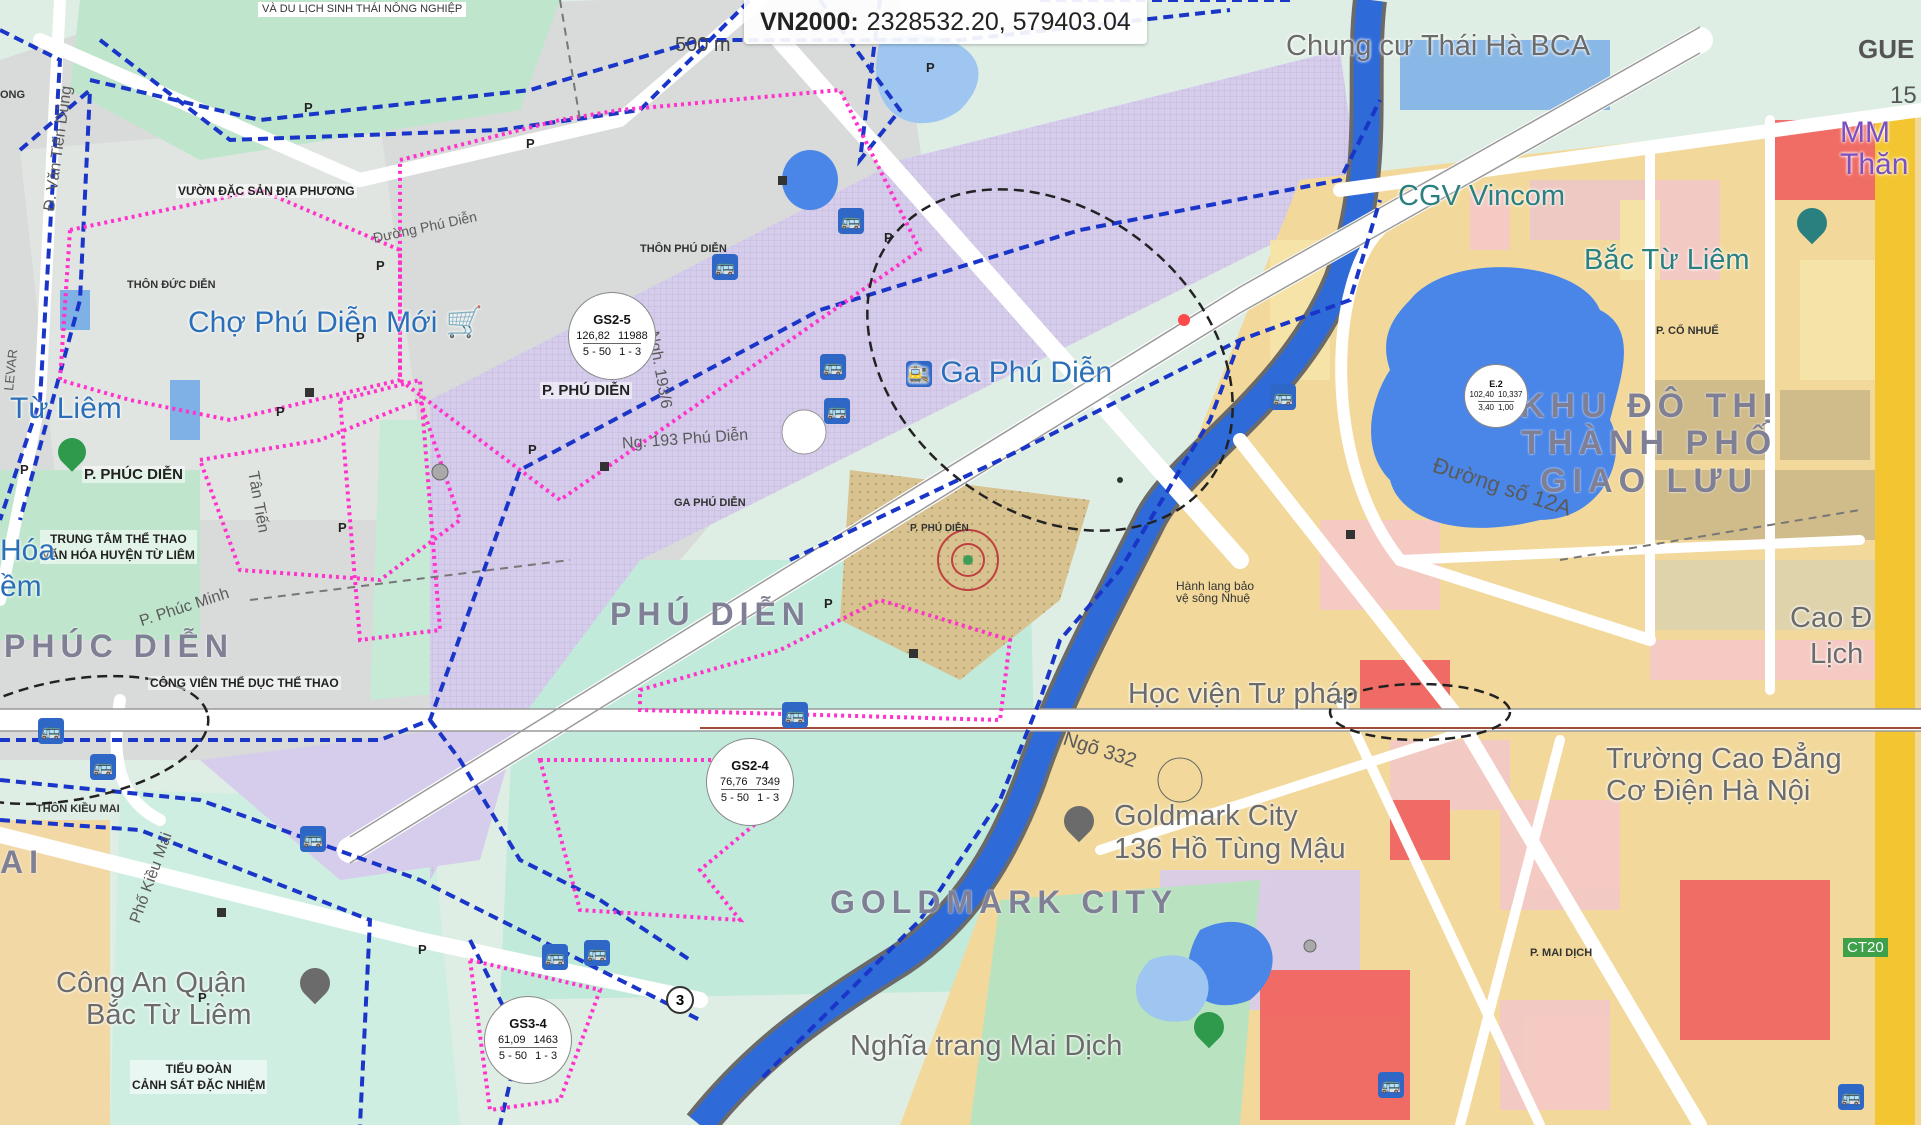 The width and height of the screenshot is (1921, 1125). I want to click on plot-code: E.2, so click(1496, 383).